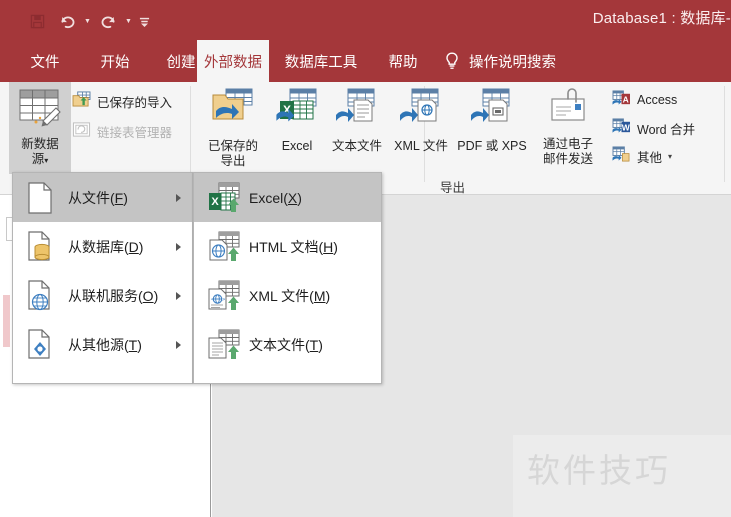  I want to click on submenu-item-xml-file-label: XML 文件(M), so click(290, 295).